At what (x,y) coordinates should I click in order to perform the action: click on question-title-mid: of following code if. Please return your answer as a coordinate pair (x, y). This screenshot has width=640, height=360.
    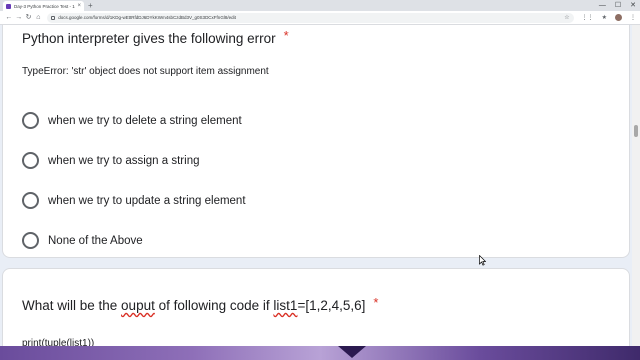
    Looking at the image, I should click on (214, 305).